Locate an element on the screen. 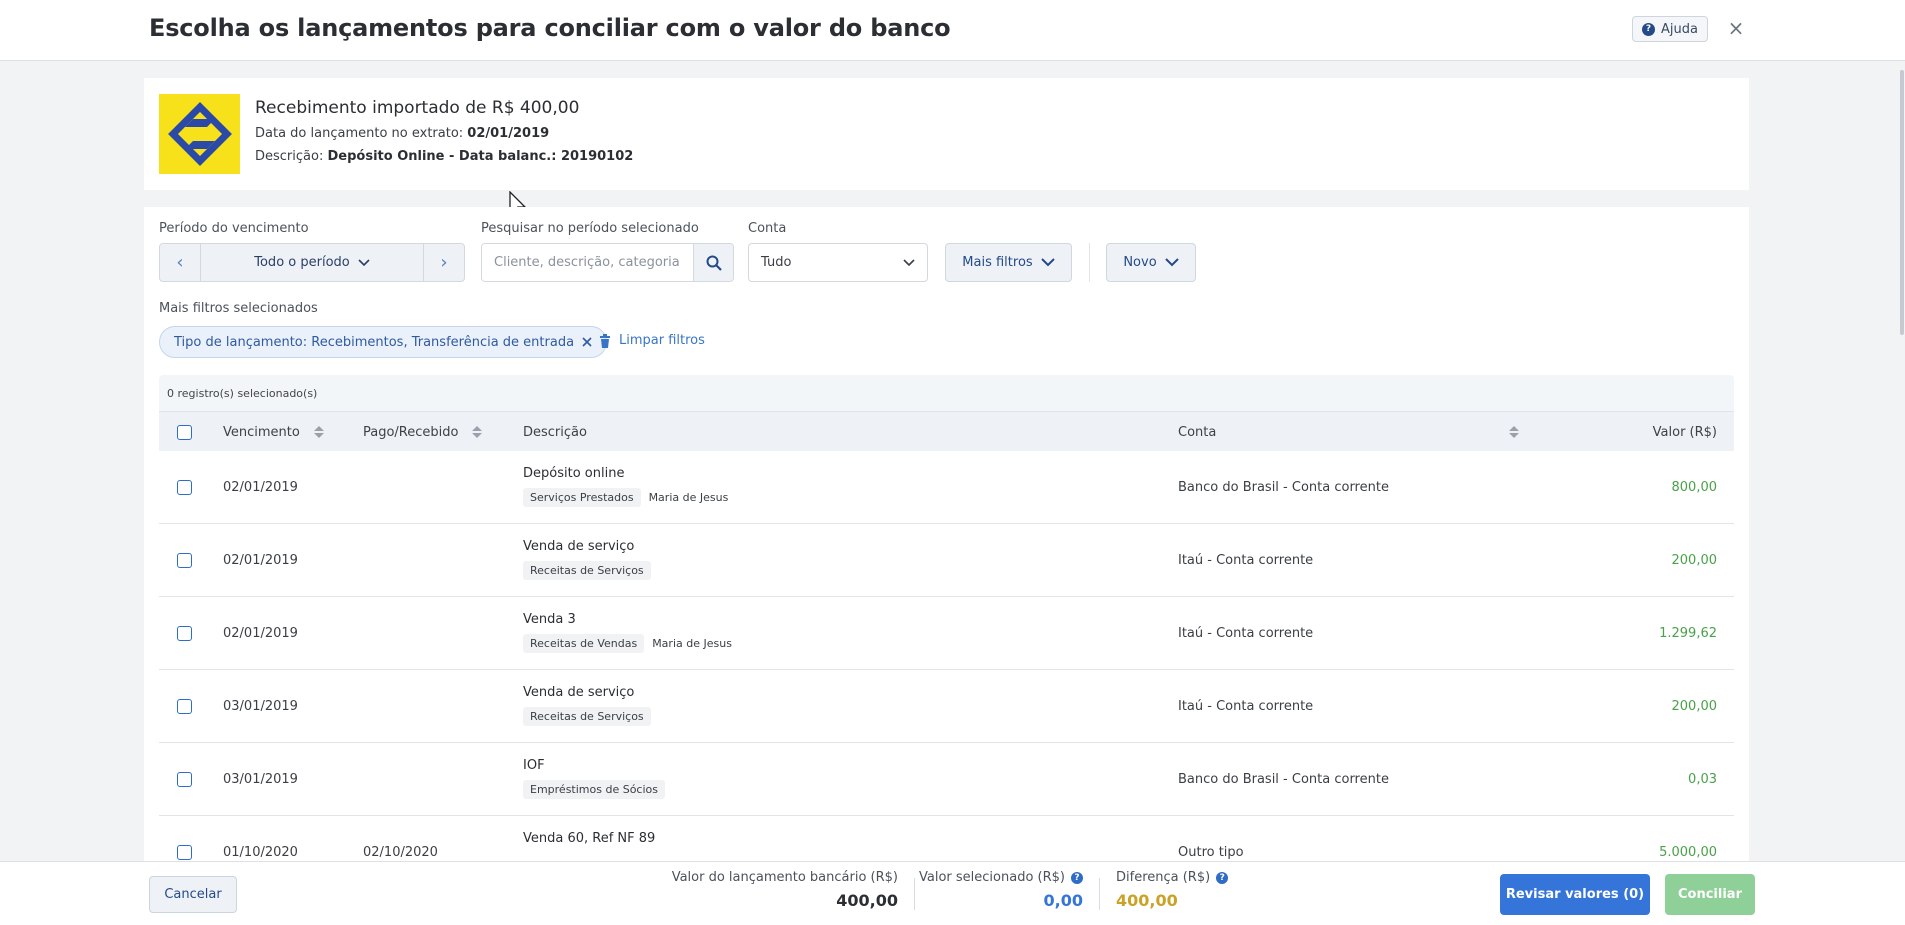 The width and height of the screenshot is (1905, 925). search-box is located at coordinates (607, 262).